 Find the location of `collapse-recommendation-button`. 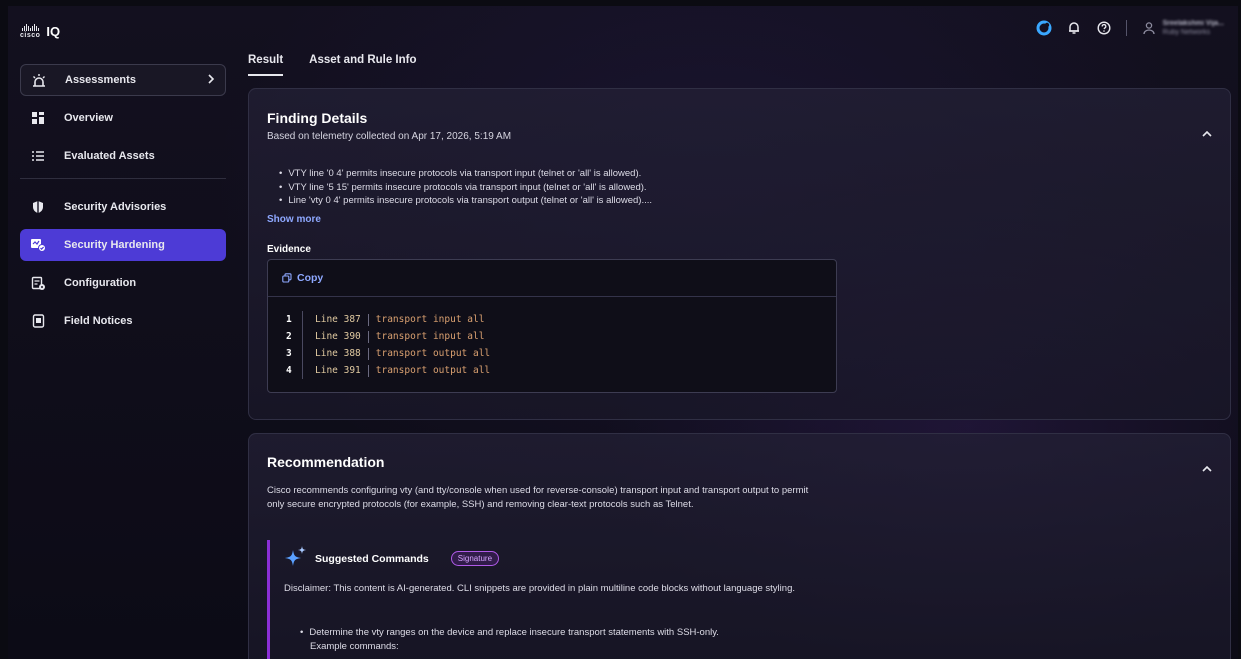

collapse-recommendation-button is located at coordinates (1207, 469).